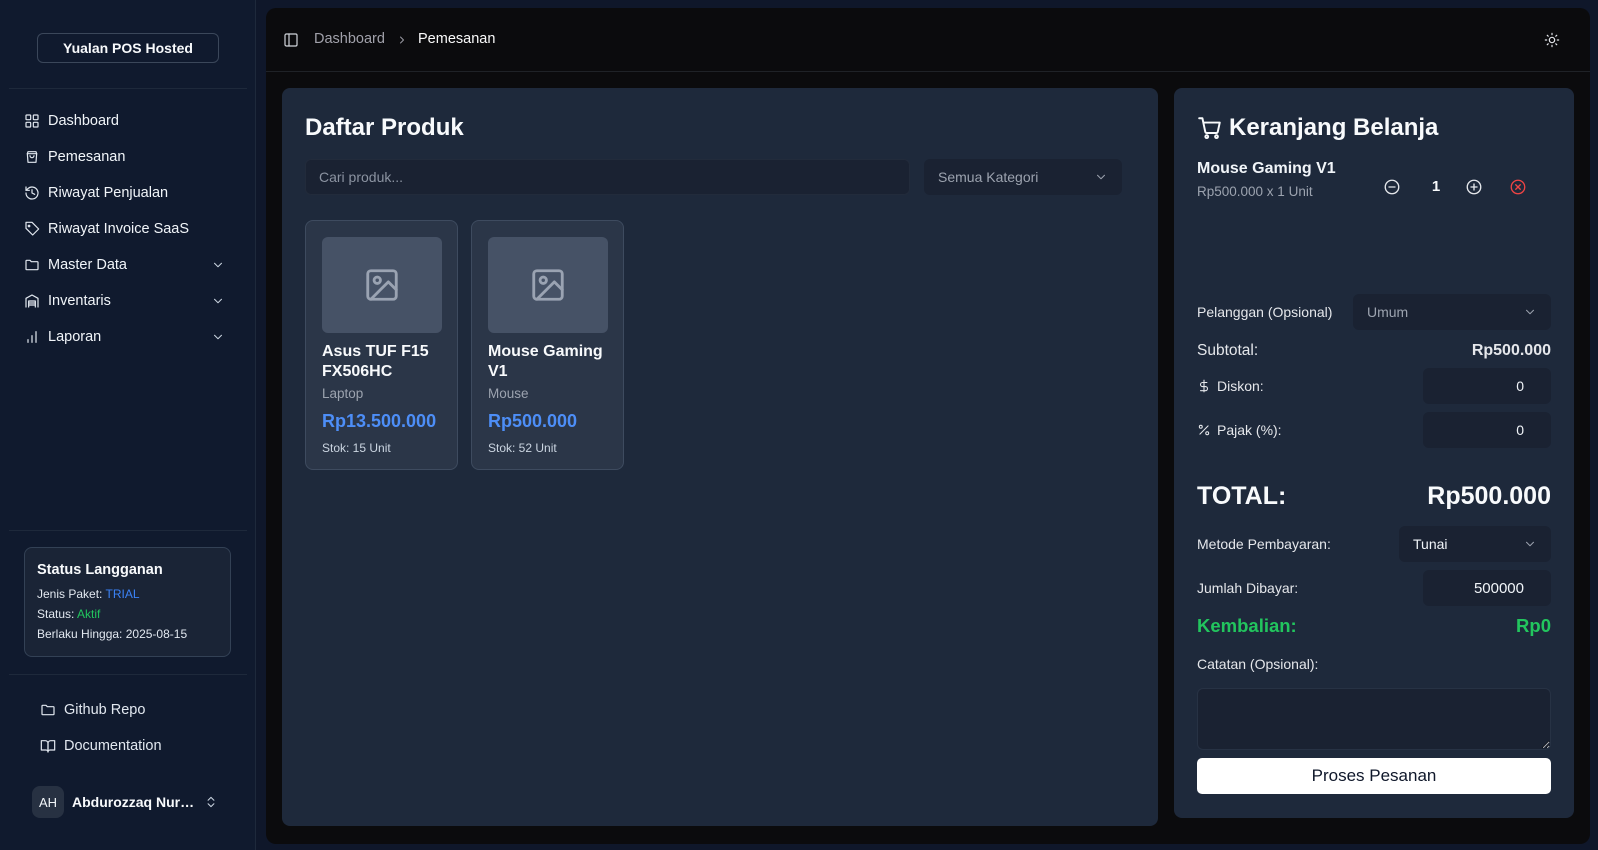  Describe the element at coordinates (127, 594) in the screenshot. I see `subscription-plan: Jenis Paket: TRIAL` at that location.